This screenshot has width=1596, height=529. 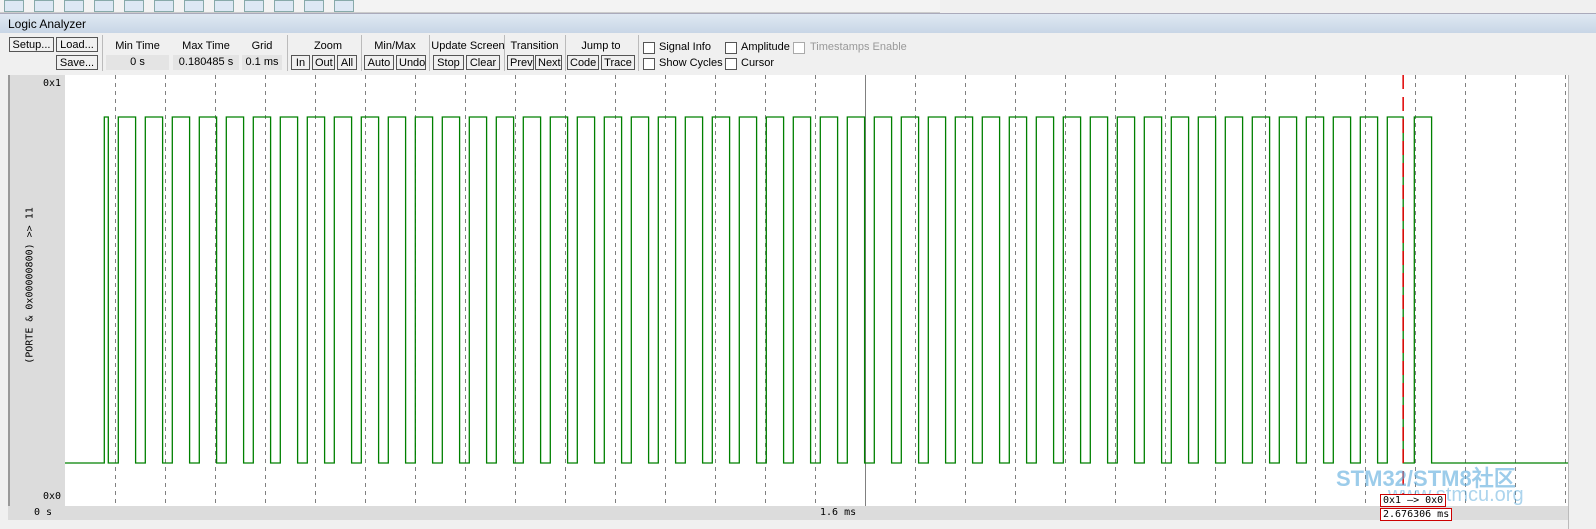 I want to click on panel-title-bar: Logic Analyzer, so click(x=798, y=23).